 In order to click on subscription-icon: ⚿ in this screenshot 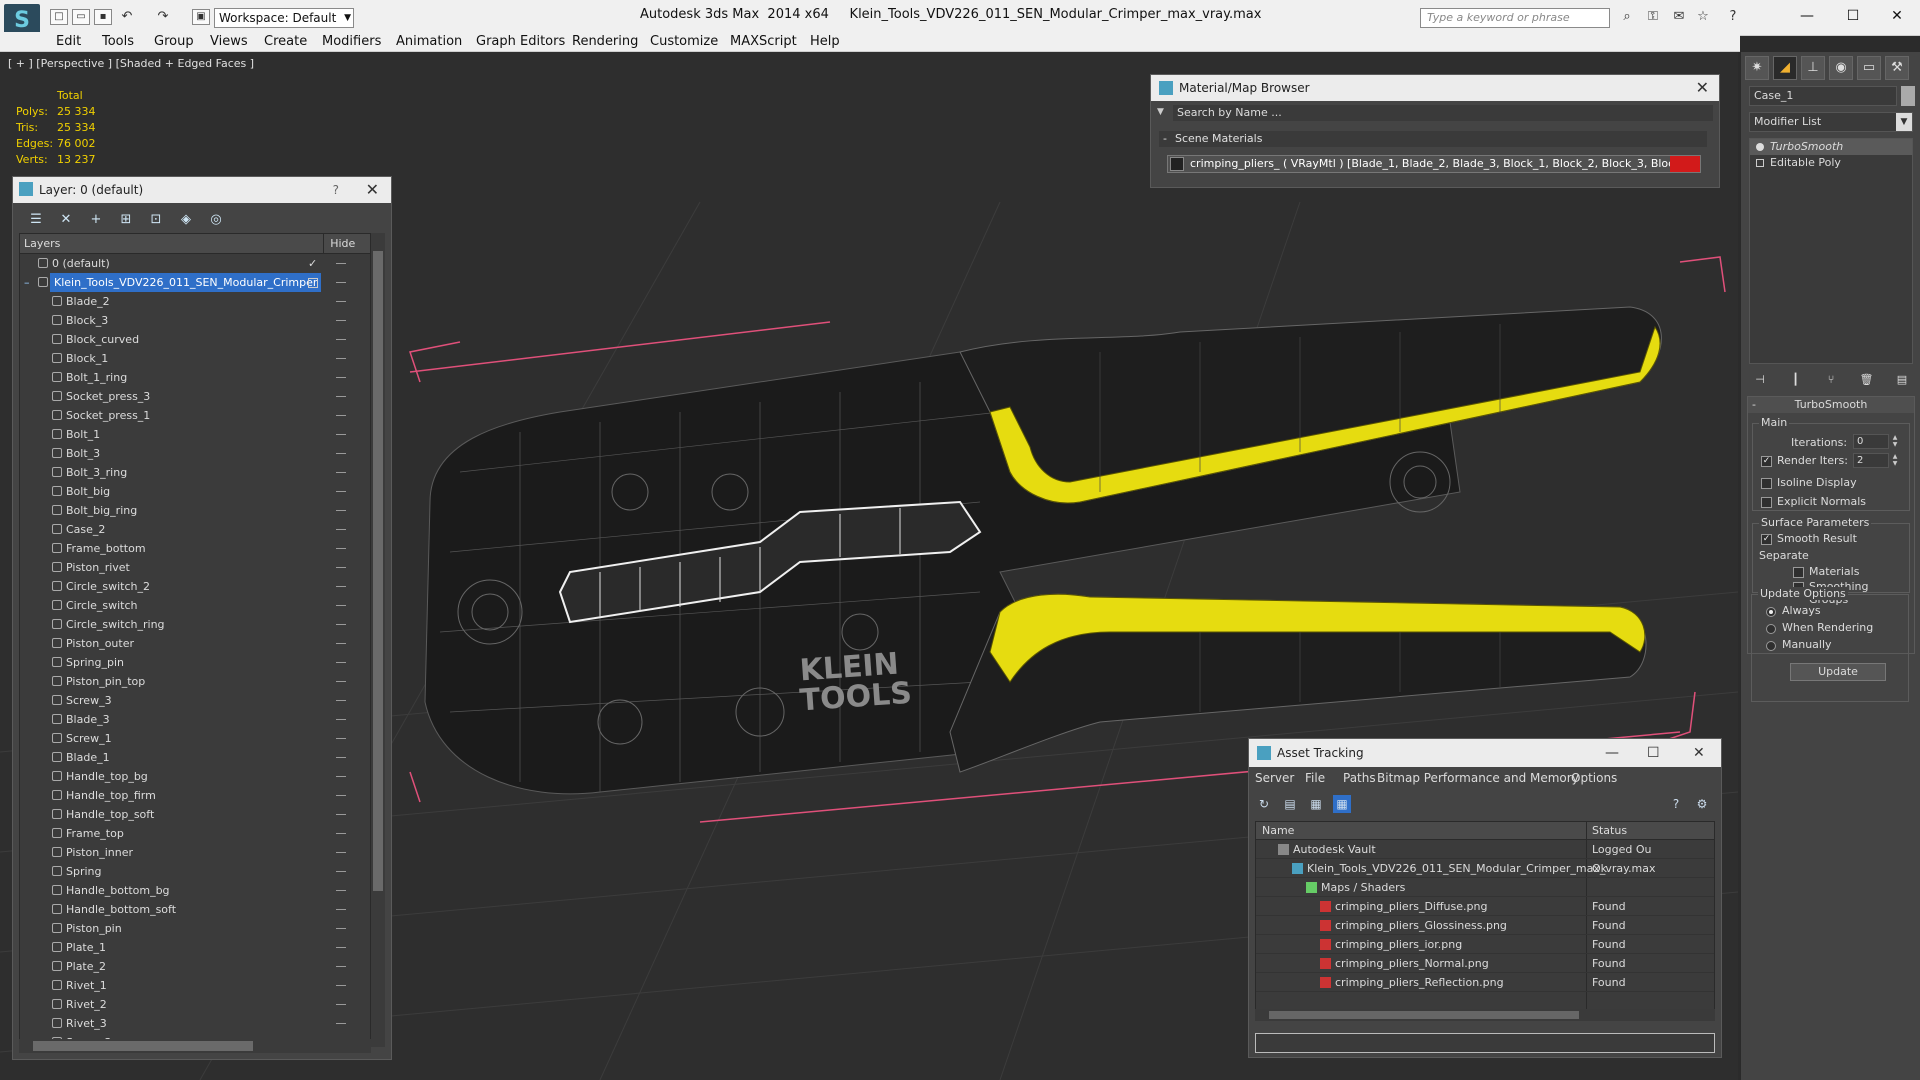, I will do `click(1653, 17)`.